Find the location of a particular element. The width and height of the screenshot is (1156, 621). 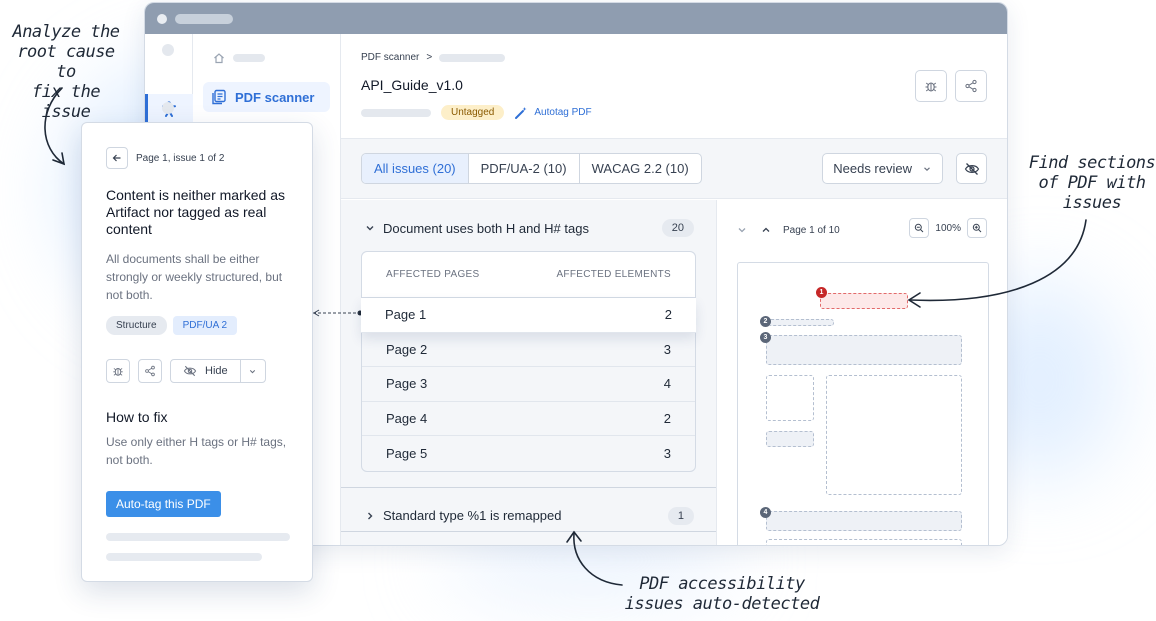

hide-options-button is located at coordinates (253, 371).